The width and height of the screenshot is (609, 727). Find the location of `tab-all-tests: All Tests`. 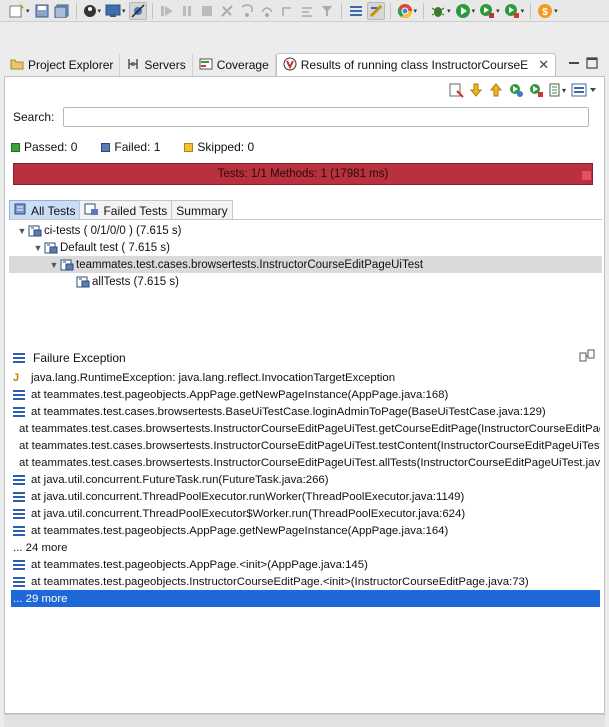

tab-all-tests: All Tests is located at coordinates (45, 210).